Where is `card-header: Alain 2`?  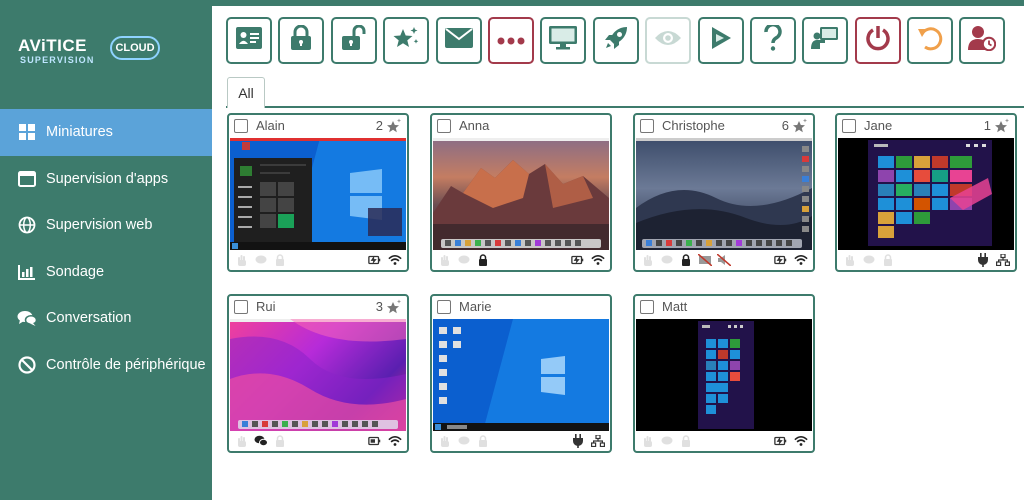 card-header: Alain 2 is located at coordinates (318, 126).